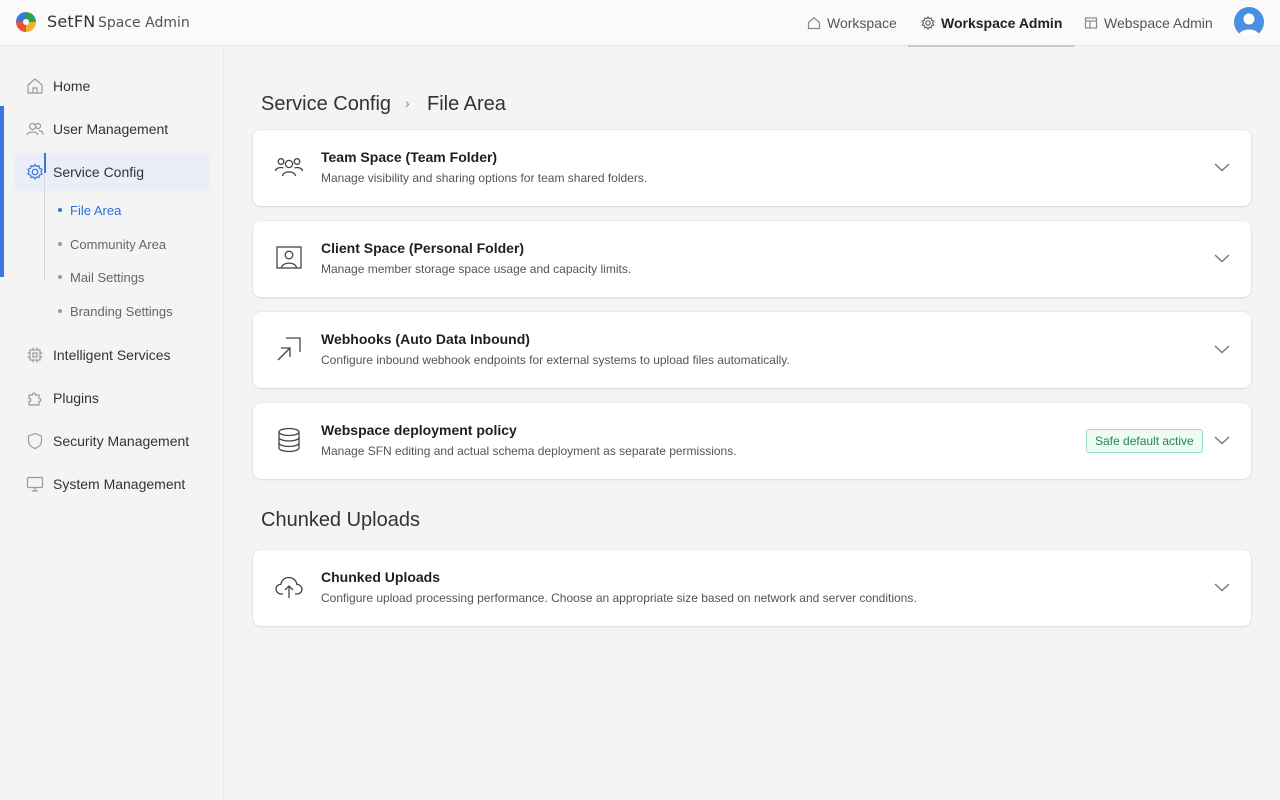 This screenshot has width=1280, height=800. I want to click on sidebar-subitem-mail-settings: Mail Settings, so click(101, 277).